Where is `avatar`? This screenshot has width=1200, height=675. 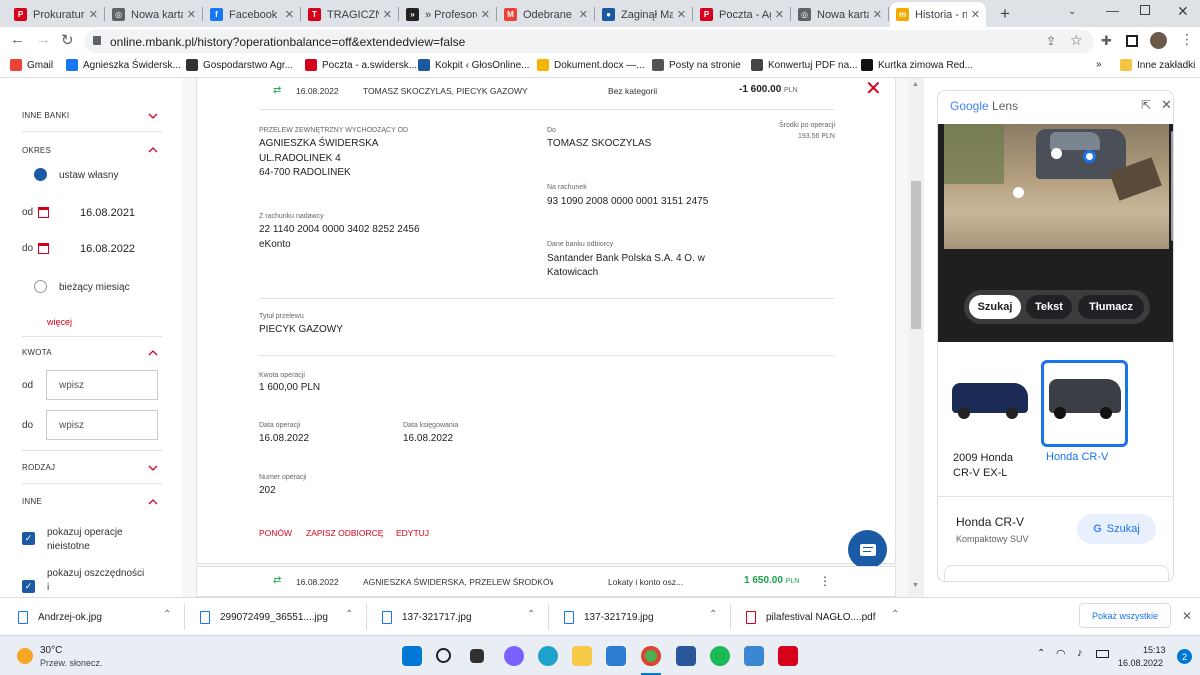
avatar is located at coordinates (1158, 40).